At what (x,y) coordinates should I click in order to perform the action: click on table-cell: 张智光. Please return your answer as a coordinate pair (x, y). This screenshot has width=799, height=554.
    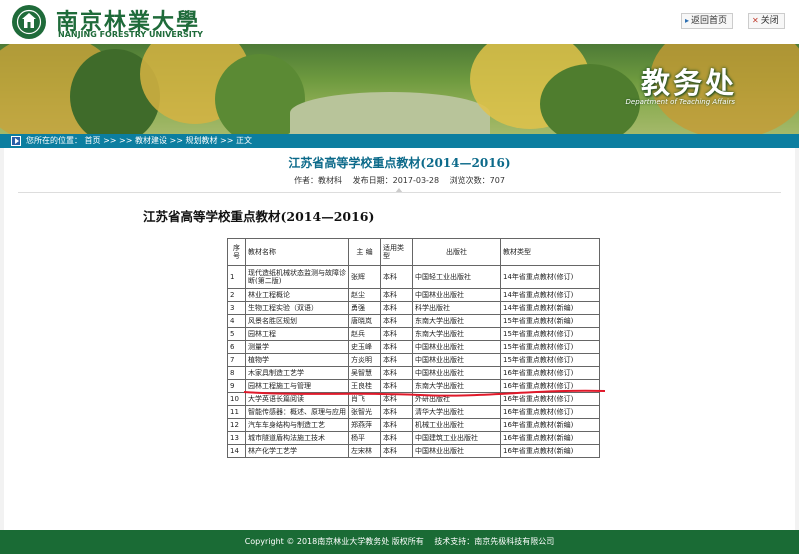
    Looking at the image, I should click on (364, 412).